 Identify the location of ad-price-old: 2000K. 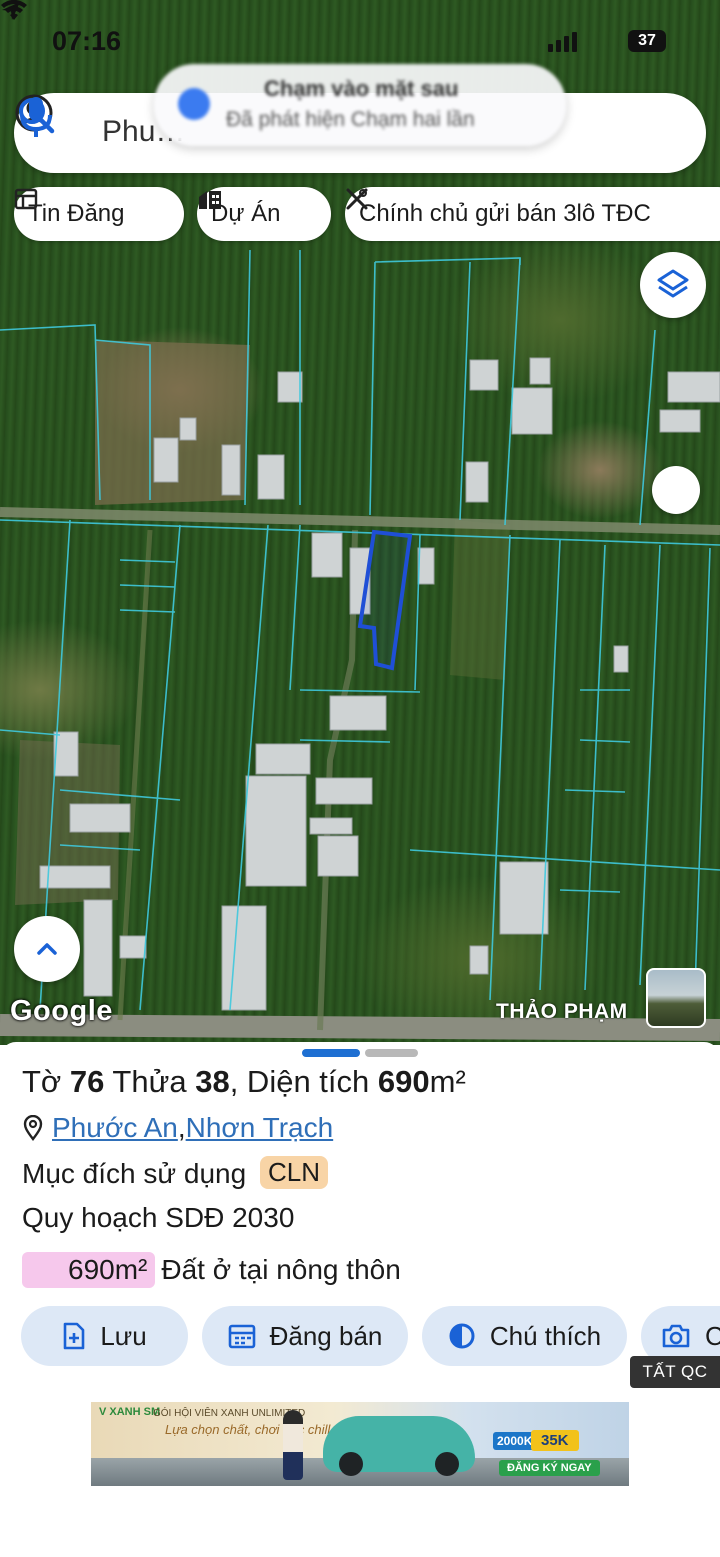
(515, 1441).